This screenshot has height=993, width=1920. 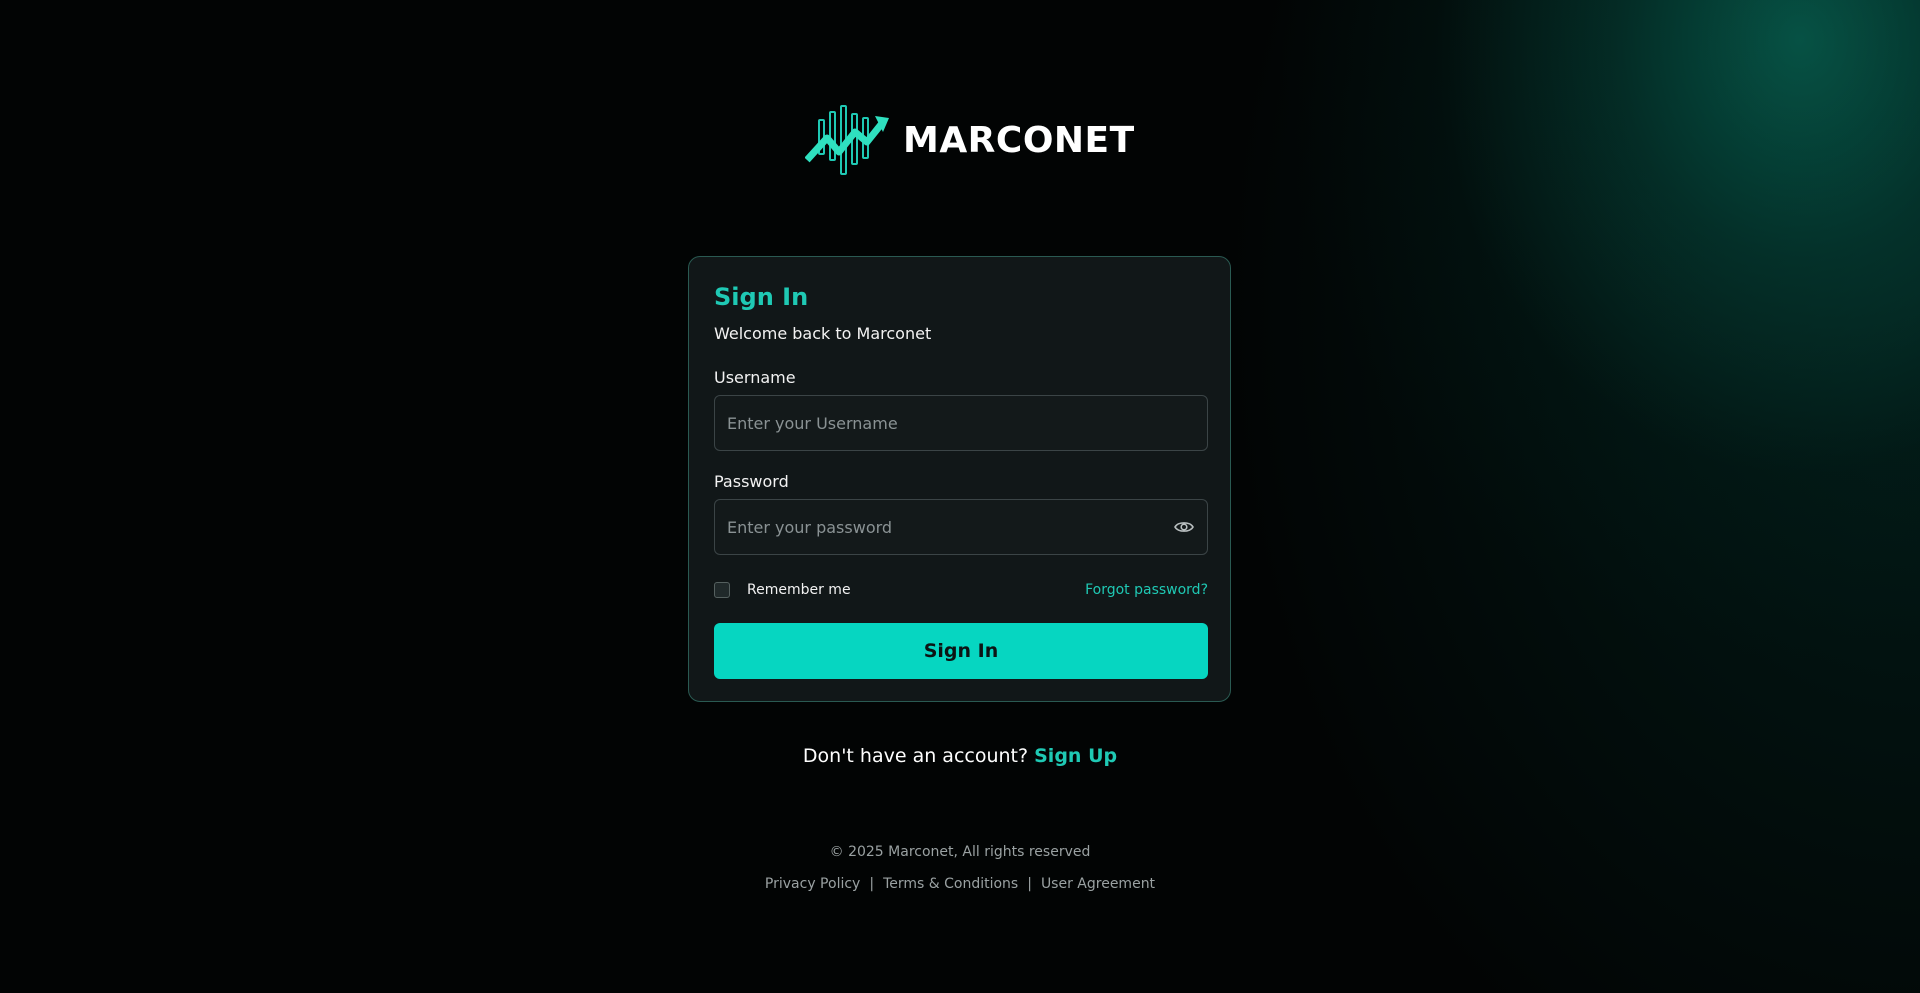 I want to click on username-field-wrapper, so click(x=961, y=423).